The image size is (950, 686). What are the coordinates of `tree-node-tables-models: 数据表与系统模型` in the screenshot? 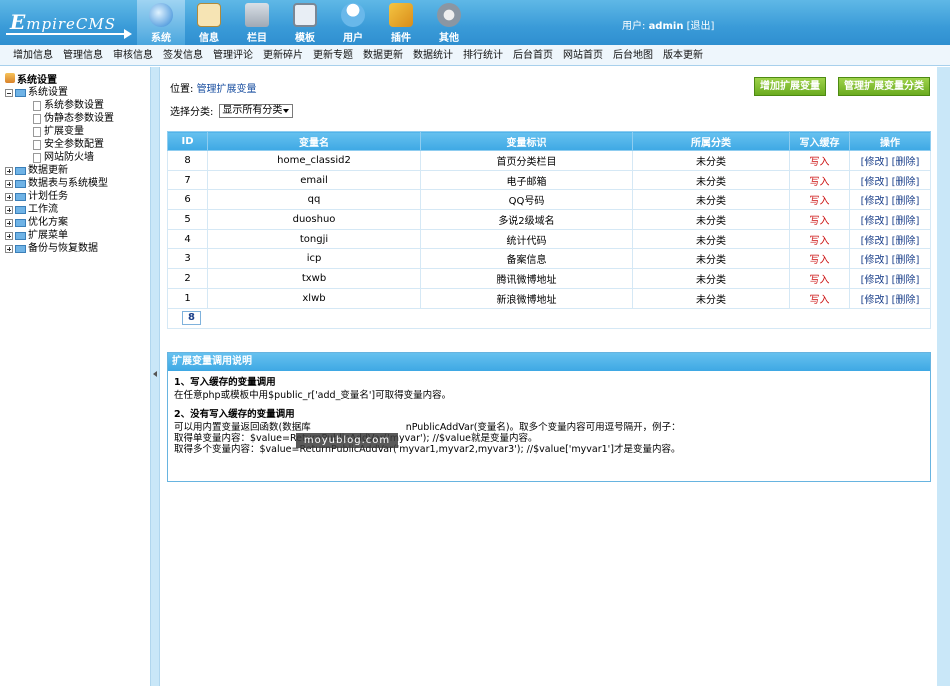 It's located at (77, 183).